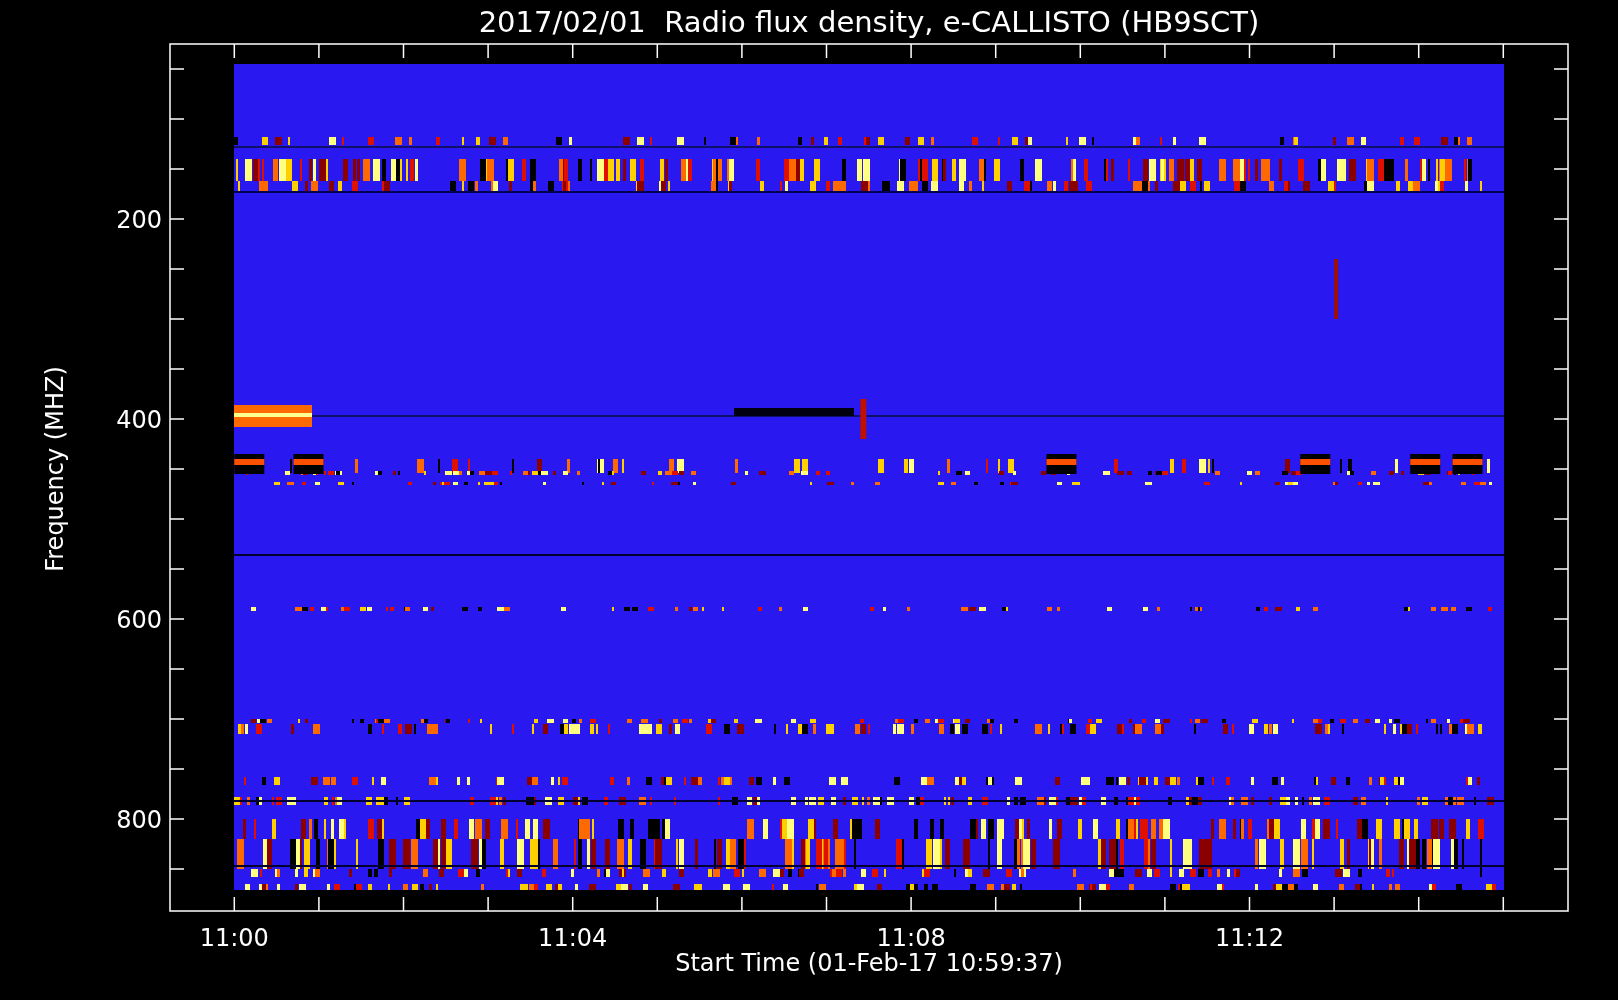 This screenshot has width=1618, height=1000. What do you see at coordinates (573, 938) in the screenshot?
I see `x-tick-label: 11:04` at bounding box center [573, 938].